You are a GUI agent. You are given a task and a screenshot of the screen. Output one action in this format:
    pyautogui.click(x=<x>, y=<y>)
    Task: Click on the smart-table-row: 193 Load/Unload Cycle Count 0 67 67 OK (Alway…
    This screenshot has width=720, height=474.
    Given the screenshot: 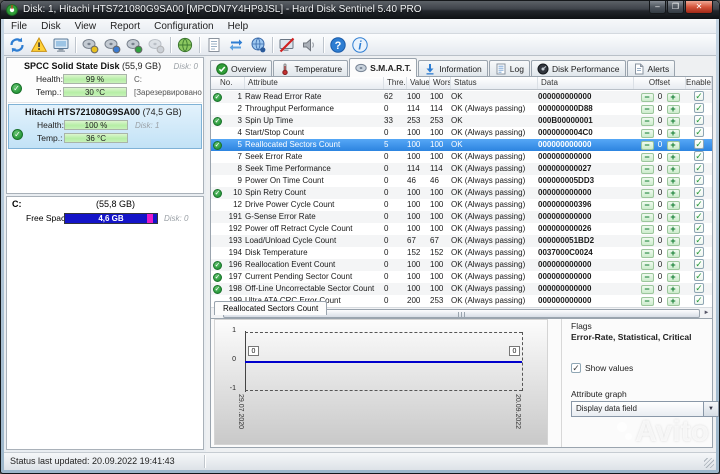 What is the action you would take?
    pyautogui.click(x=461, y=241)
    